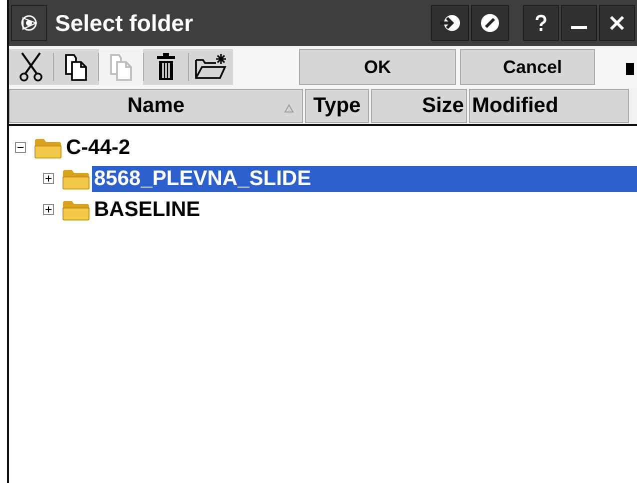 The height and width of the screenshot is (483, 637). What do you see at coordinates (549, 106) in the screenshot?
I see `column-header: Modified` at bounding box center [549, 106].